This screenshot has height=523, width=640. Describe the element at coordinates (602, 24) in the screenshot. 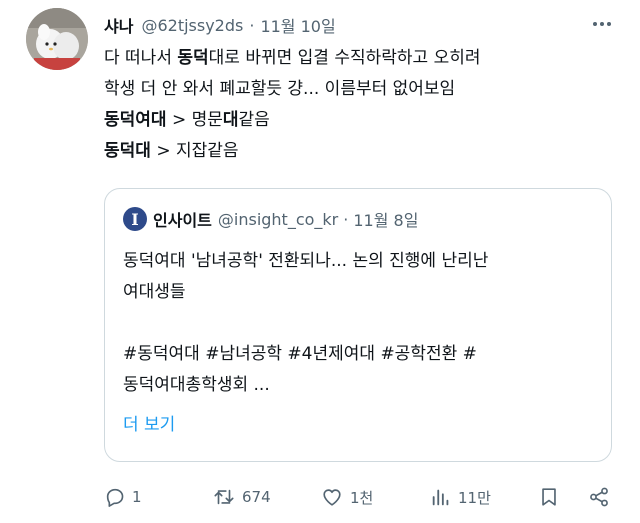

I see `more-icon` at that location.